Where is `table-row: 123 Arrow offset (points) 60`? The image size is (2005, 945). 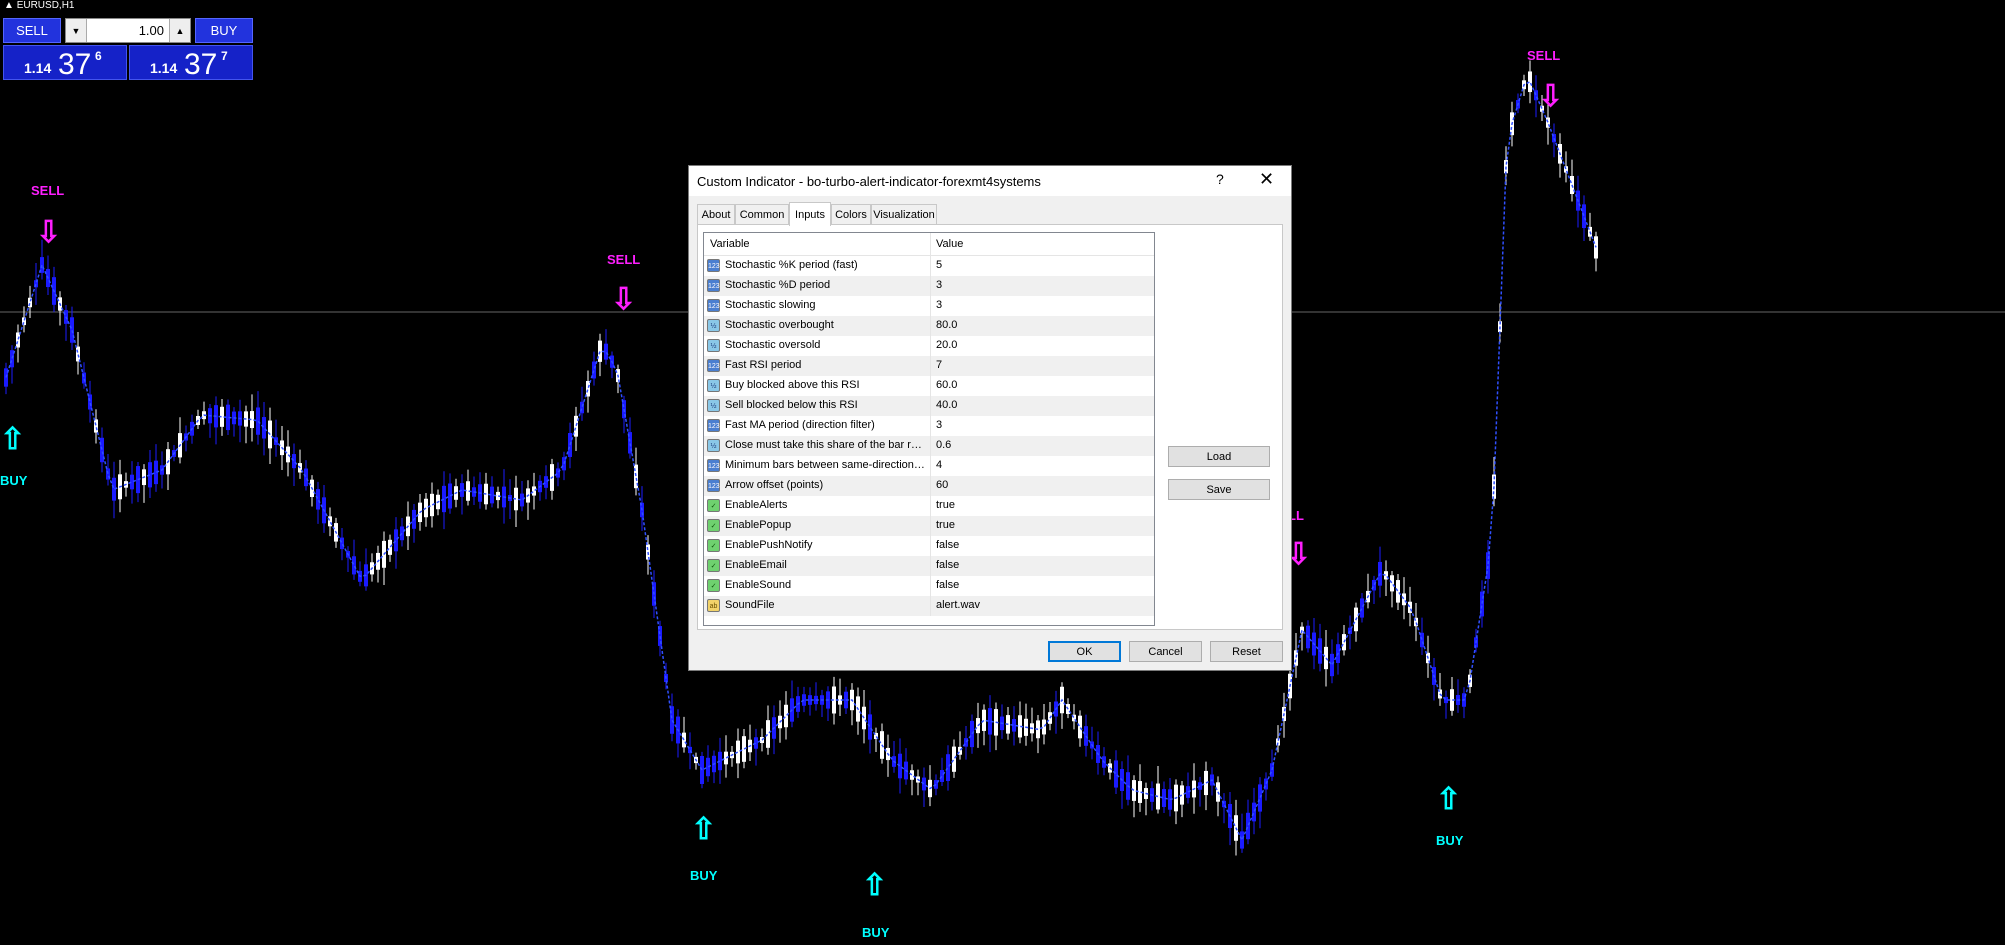
table-row: 123 Arrow offset (points) 60 is located at coordinates (929, 486).